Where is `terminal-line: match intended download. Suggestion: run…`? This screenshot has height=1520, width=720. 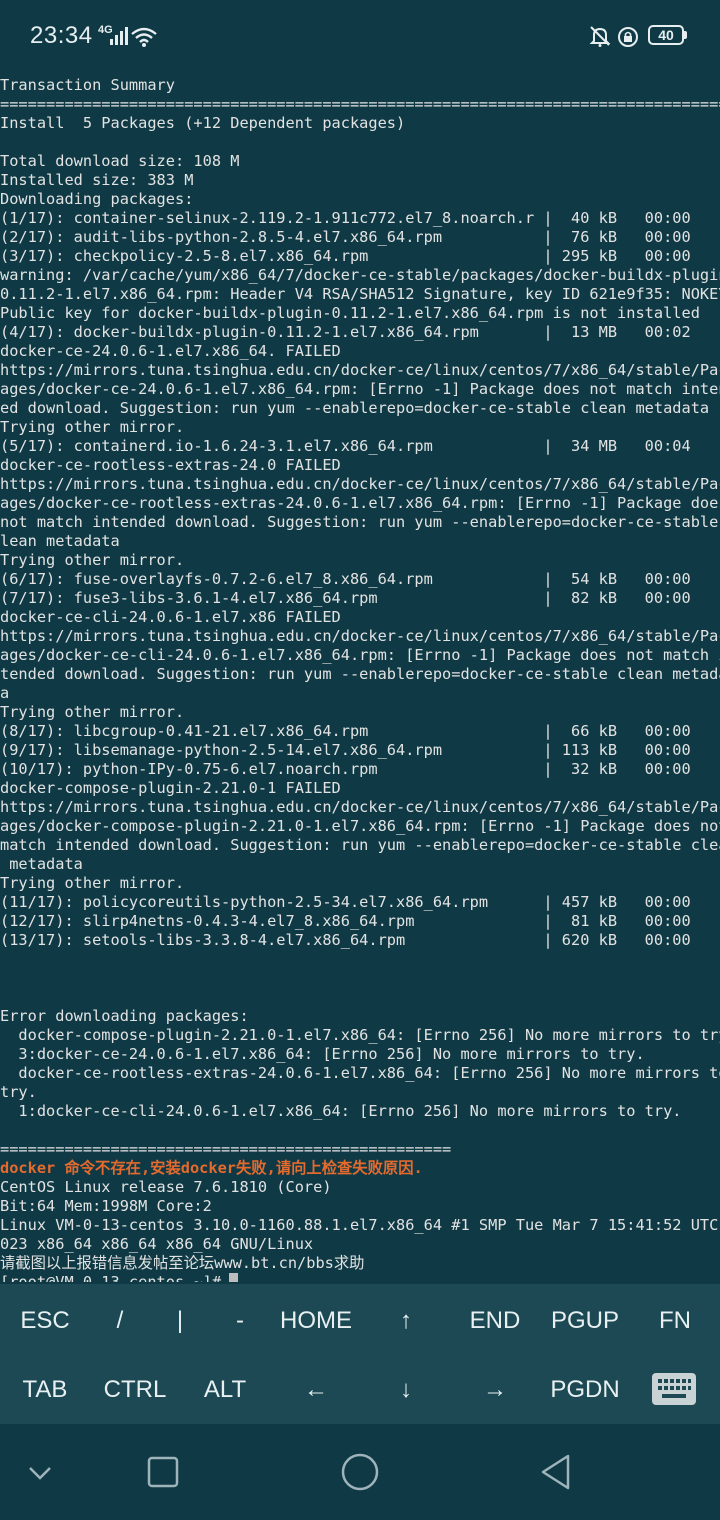 terminal-line: match intended download. Suggestion: run… is located at coordinates (360, 845).